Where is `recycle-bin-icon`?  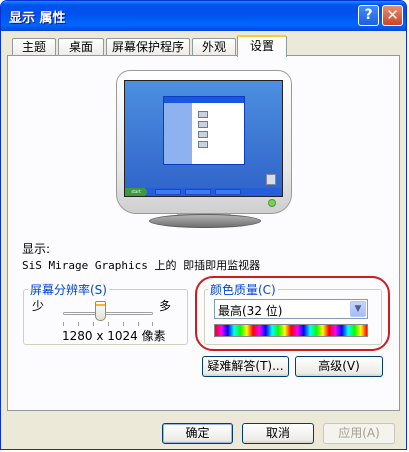 recycle-bin-icon is located at coordinates (271, 179).